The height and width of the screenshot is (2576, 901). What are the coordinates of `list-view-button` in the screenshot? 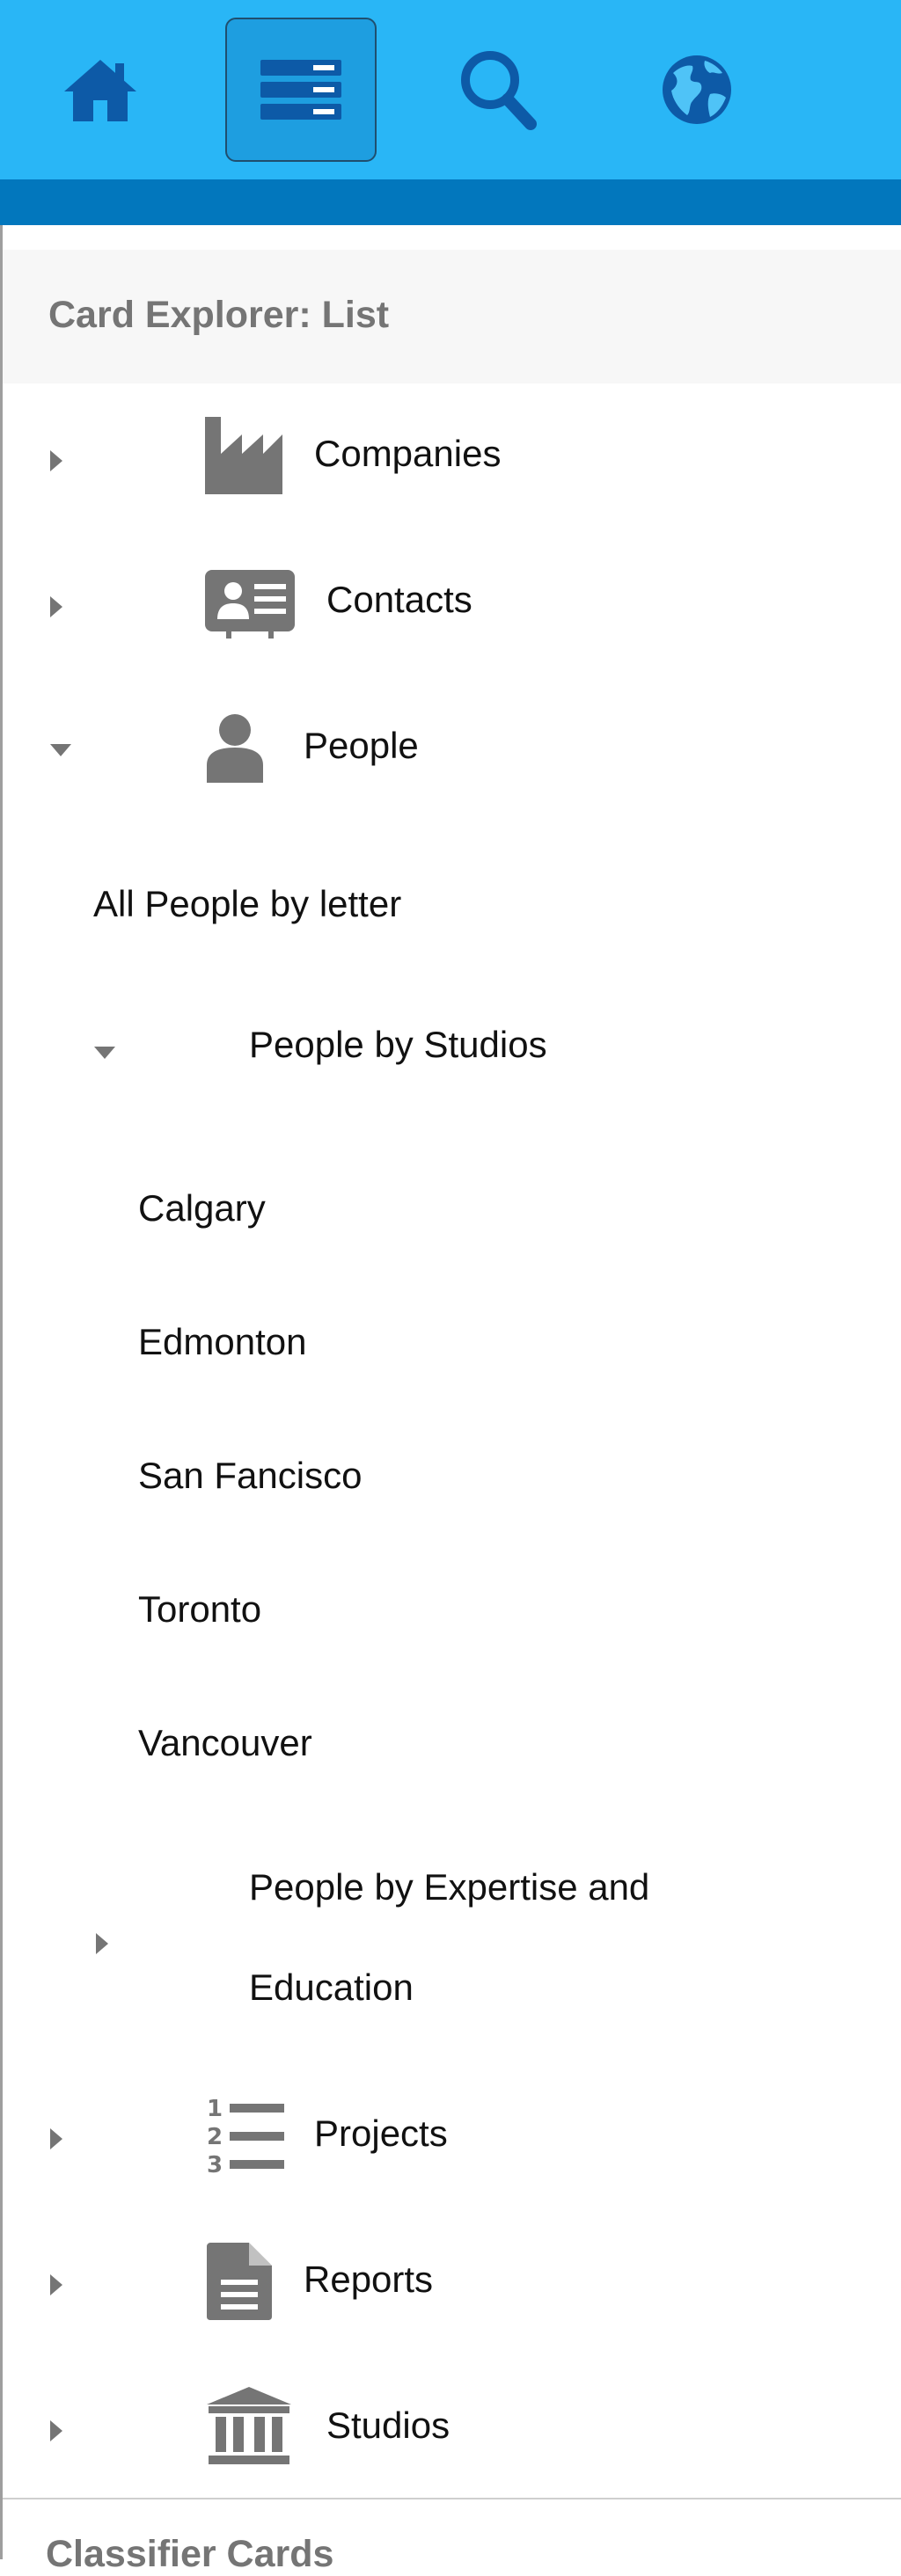 It's located at (301, 90).